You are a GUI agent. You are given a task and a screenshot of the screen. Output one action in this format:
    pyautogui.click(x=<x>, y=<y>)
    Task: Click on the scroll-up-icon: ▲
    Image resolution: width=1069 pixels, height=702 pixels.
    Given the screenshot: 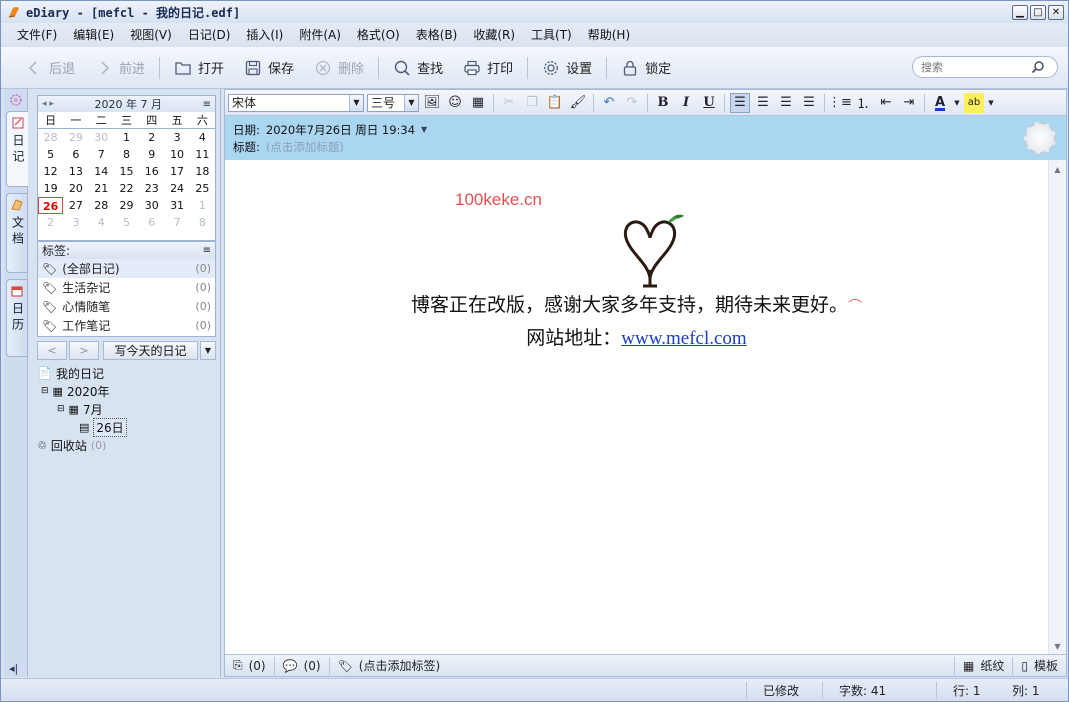 What is the action you would take?
    pyautogui.click(x=1057, y=169)
    